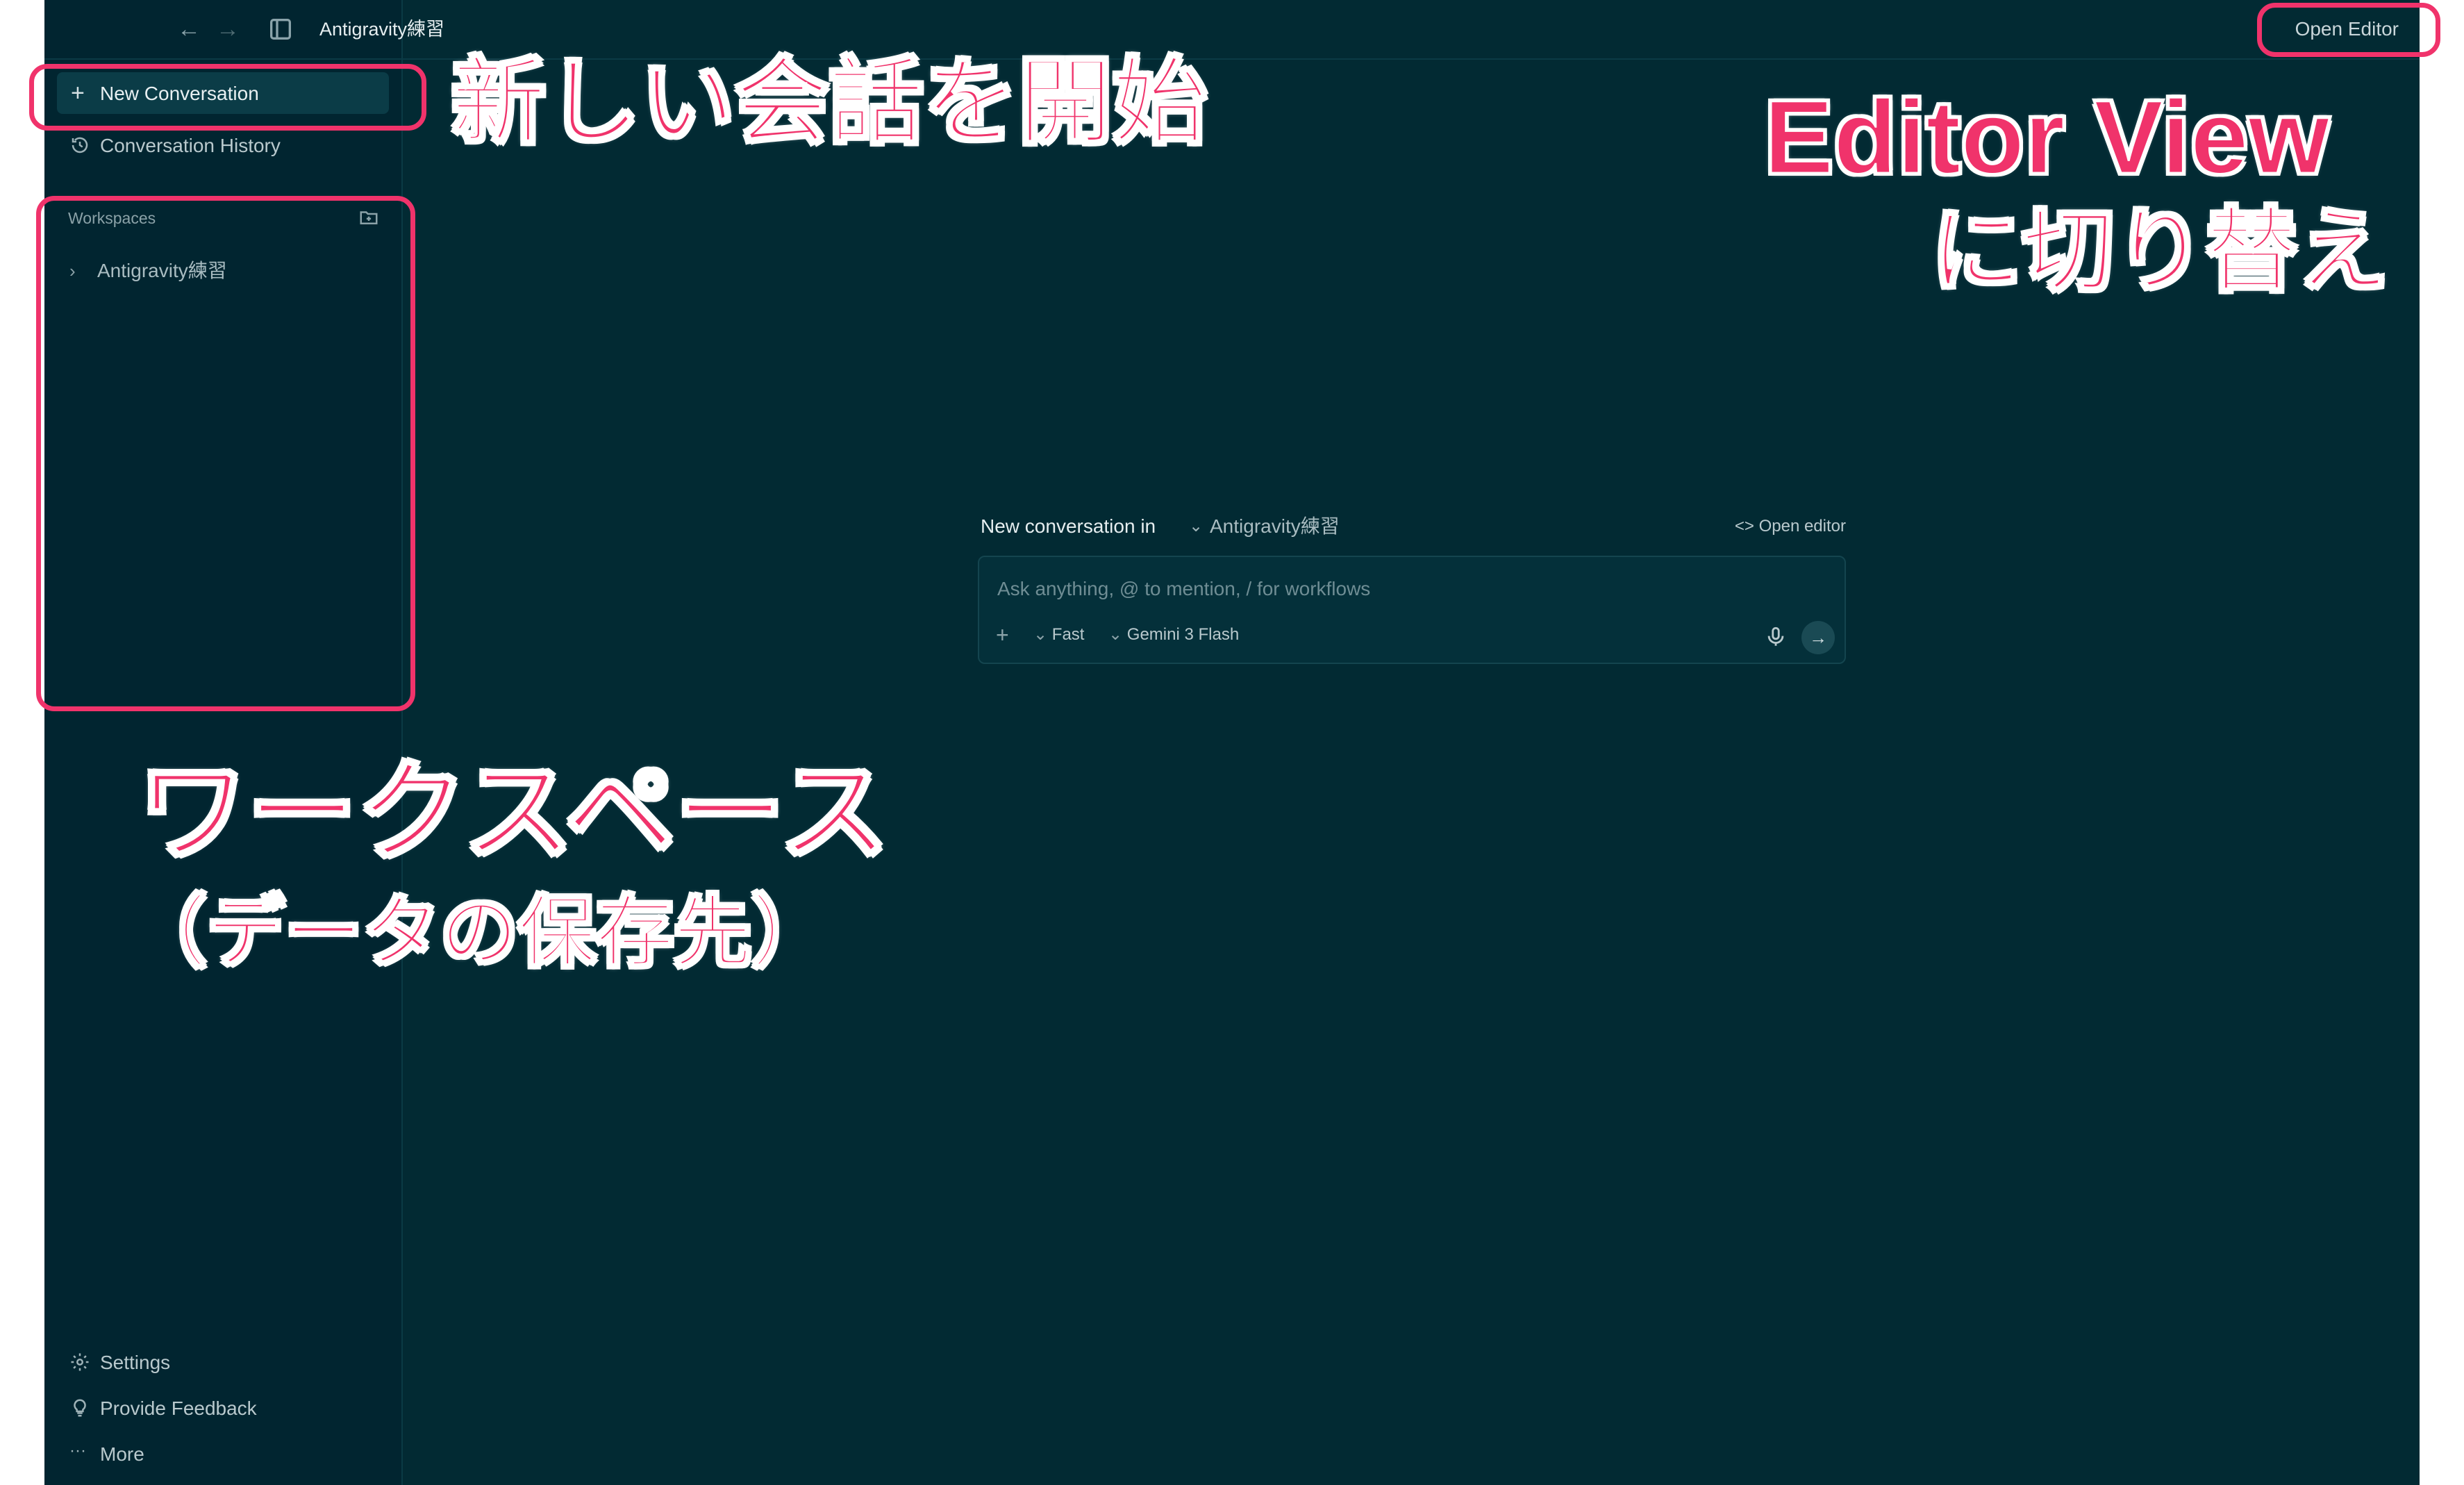 This screenshot has height=1485, width=2464. I want to click on more-label: More, so click(122, 1454).